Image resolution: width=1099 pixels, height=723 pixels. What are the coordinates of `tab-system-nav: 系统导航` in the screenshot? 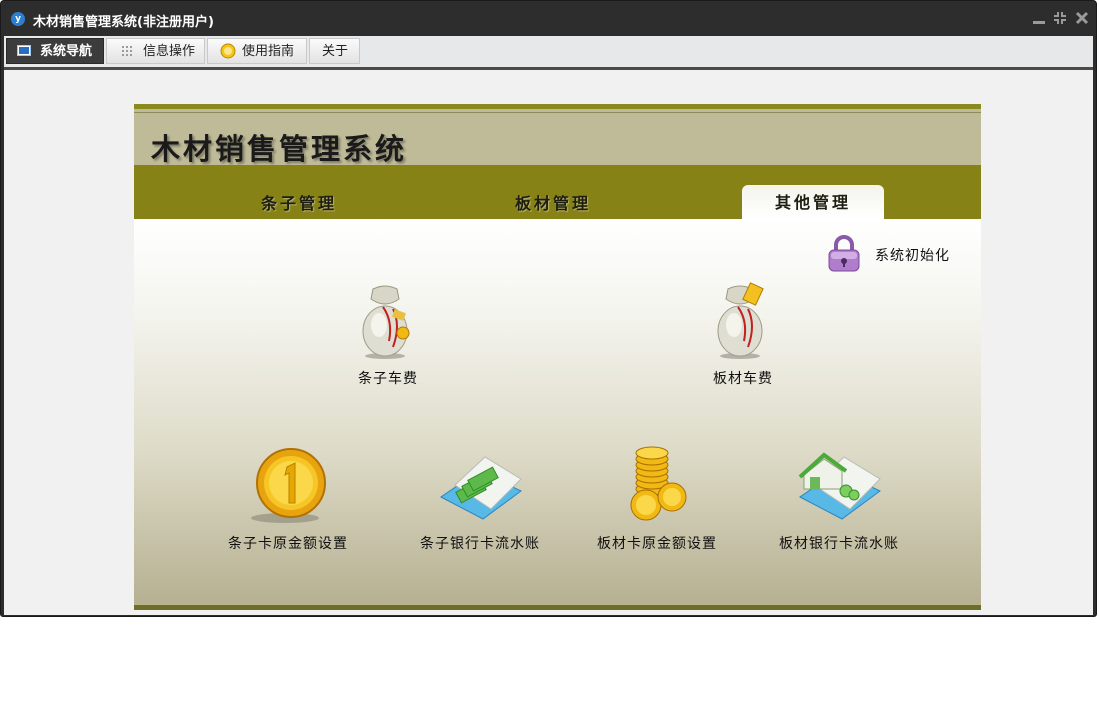 It's located at (55, 51).